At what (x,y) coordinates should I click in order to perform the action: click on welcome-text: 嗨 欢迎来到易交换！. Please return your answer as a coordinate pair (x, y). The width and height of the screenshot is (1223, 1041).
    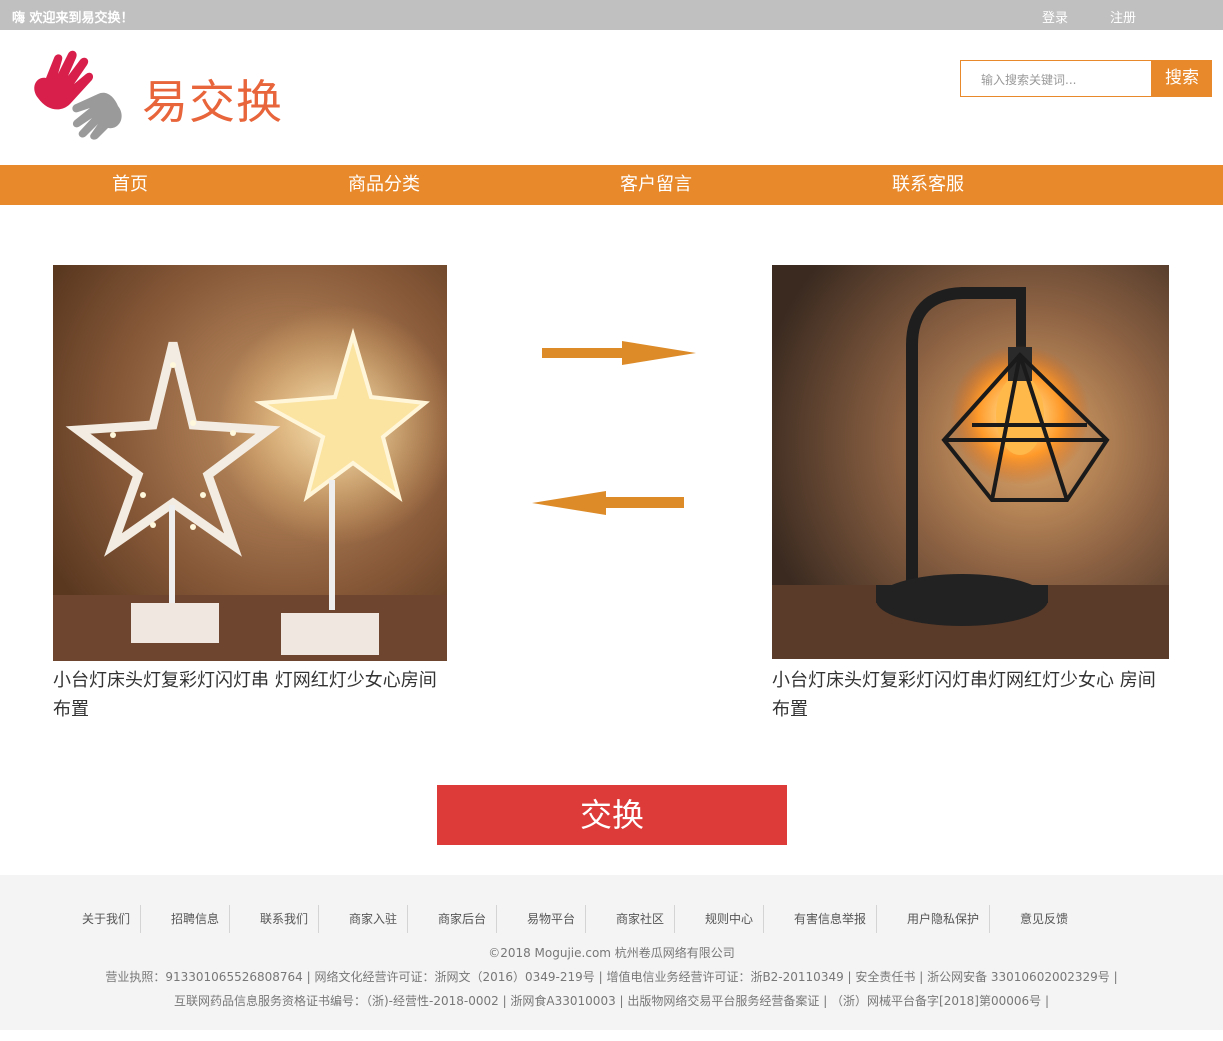
    Looking at the image, I should click on (73, 18).